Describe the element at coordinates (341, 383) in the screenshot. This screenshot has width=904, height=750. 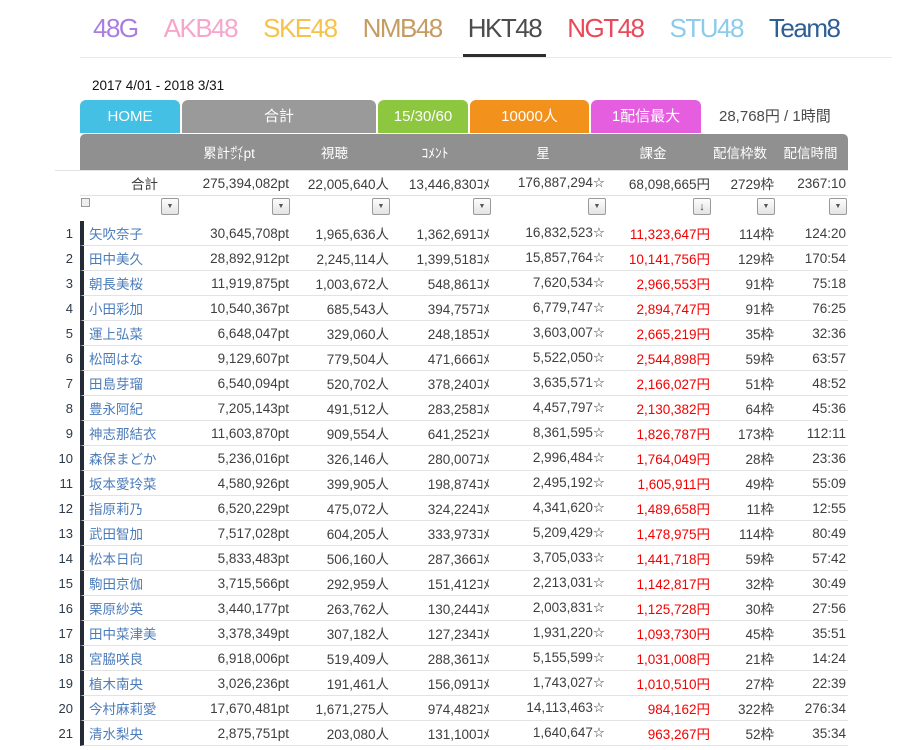
I see `viewers-cell: 520,702人` at that location.